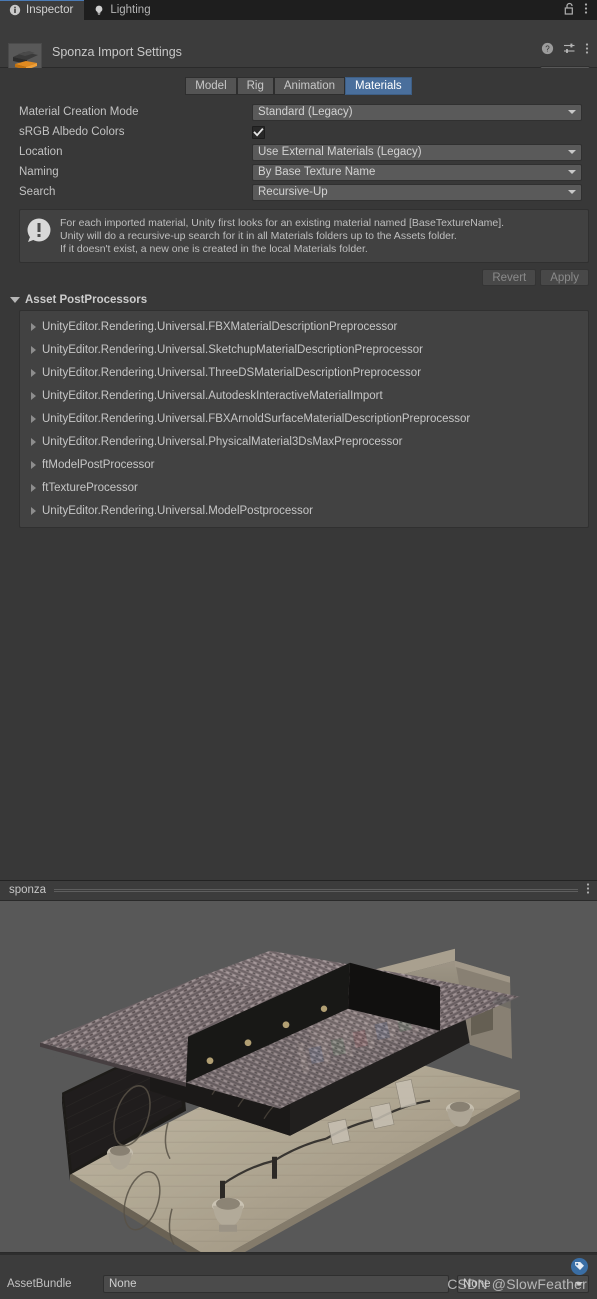 The image size is (597, 1299). I want to click on preview-divider, so click(316, 890).